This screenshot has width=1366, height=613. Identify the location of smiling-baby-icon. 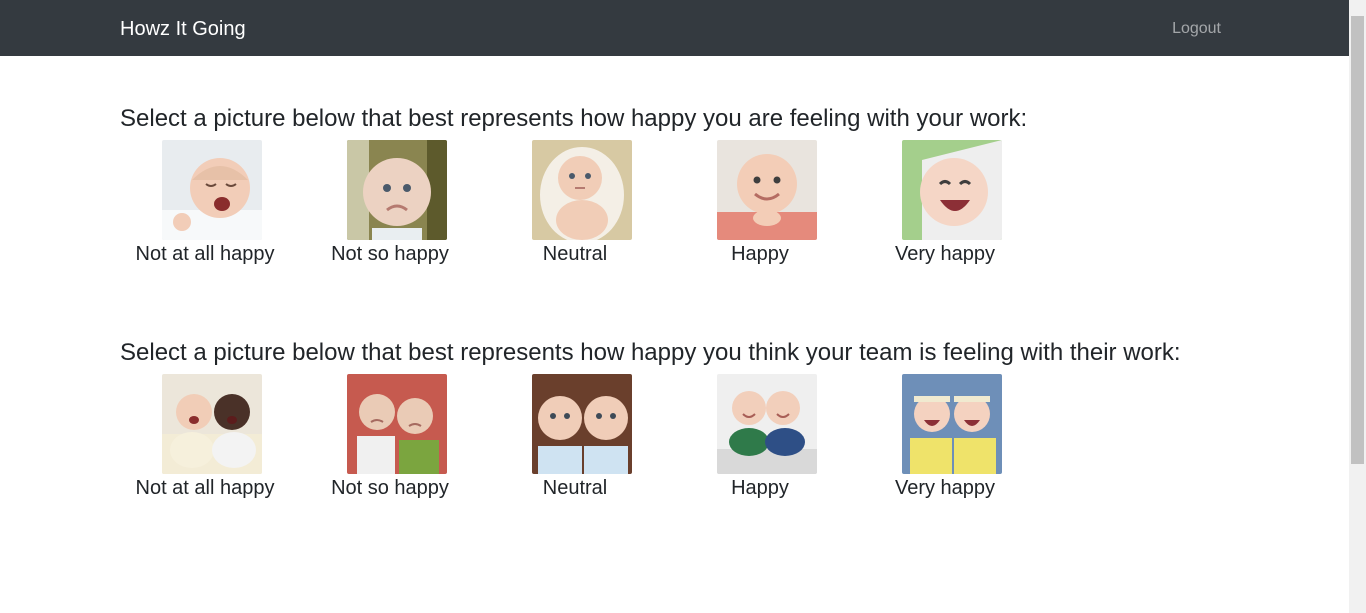
(767, 190).